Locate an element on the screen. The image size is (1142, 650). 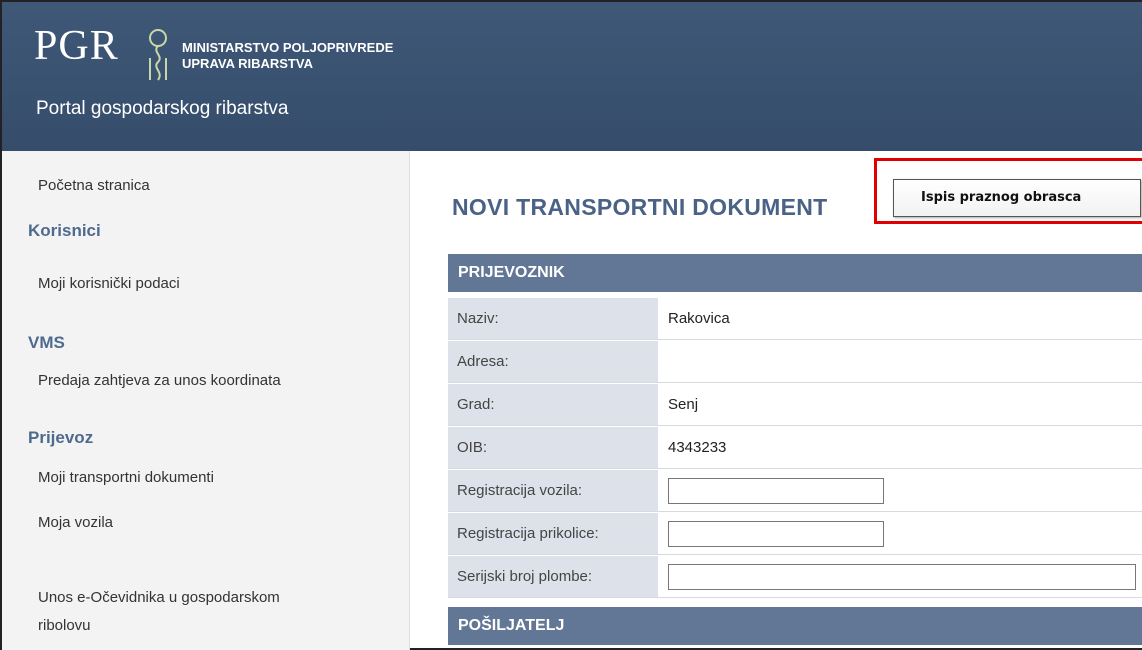
field-label: Grad: is located at coordinates (553, 404).